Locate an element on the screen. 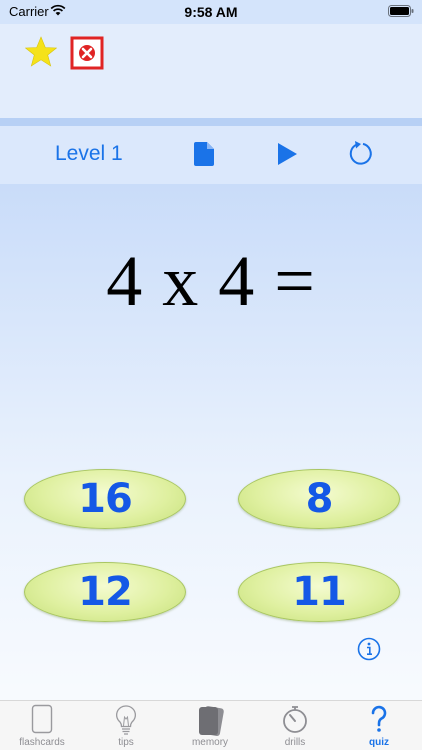  card-icon is located at coordinates (42, 719).